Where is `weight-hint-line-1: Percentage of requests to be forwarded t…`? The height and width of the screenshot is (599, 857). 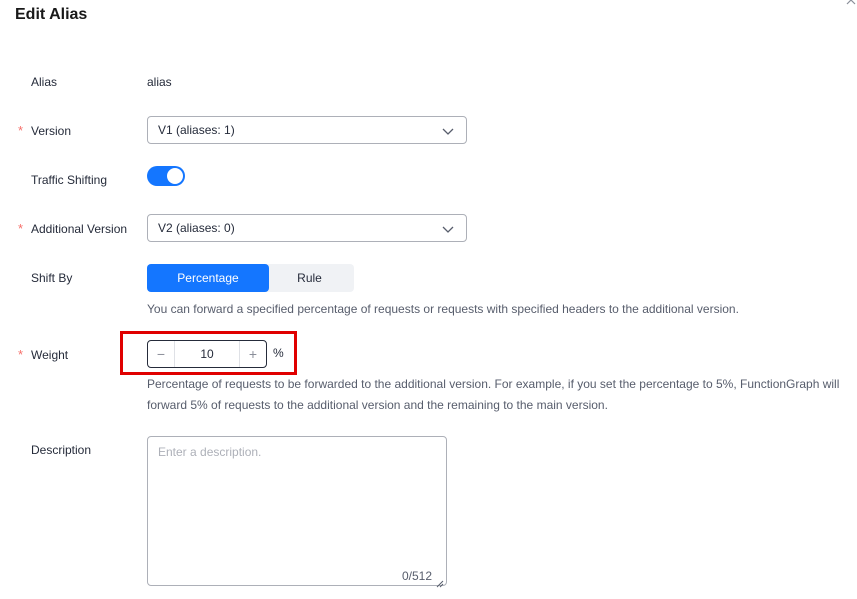 weight-hint-line-1: Percentage of requests to be forwarded t… is located at coordinates (493, 384).